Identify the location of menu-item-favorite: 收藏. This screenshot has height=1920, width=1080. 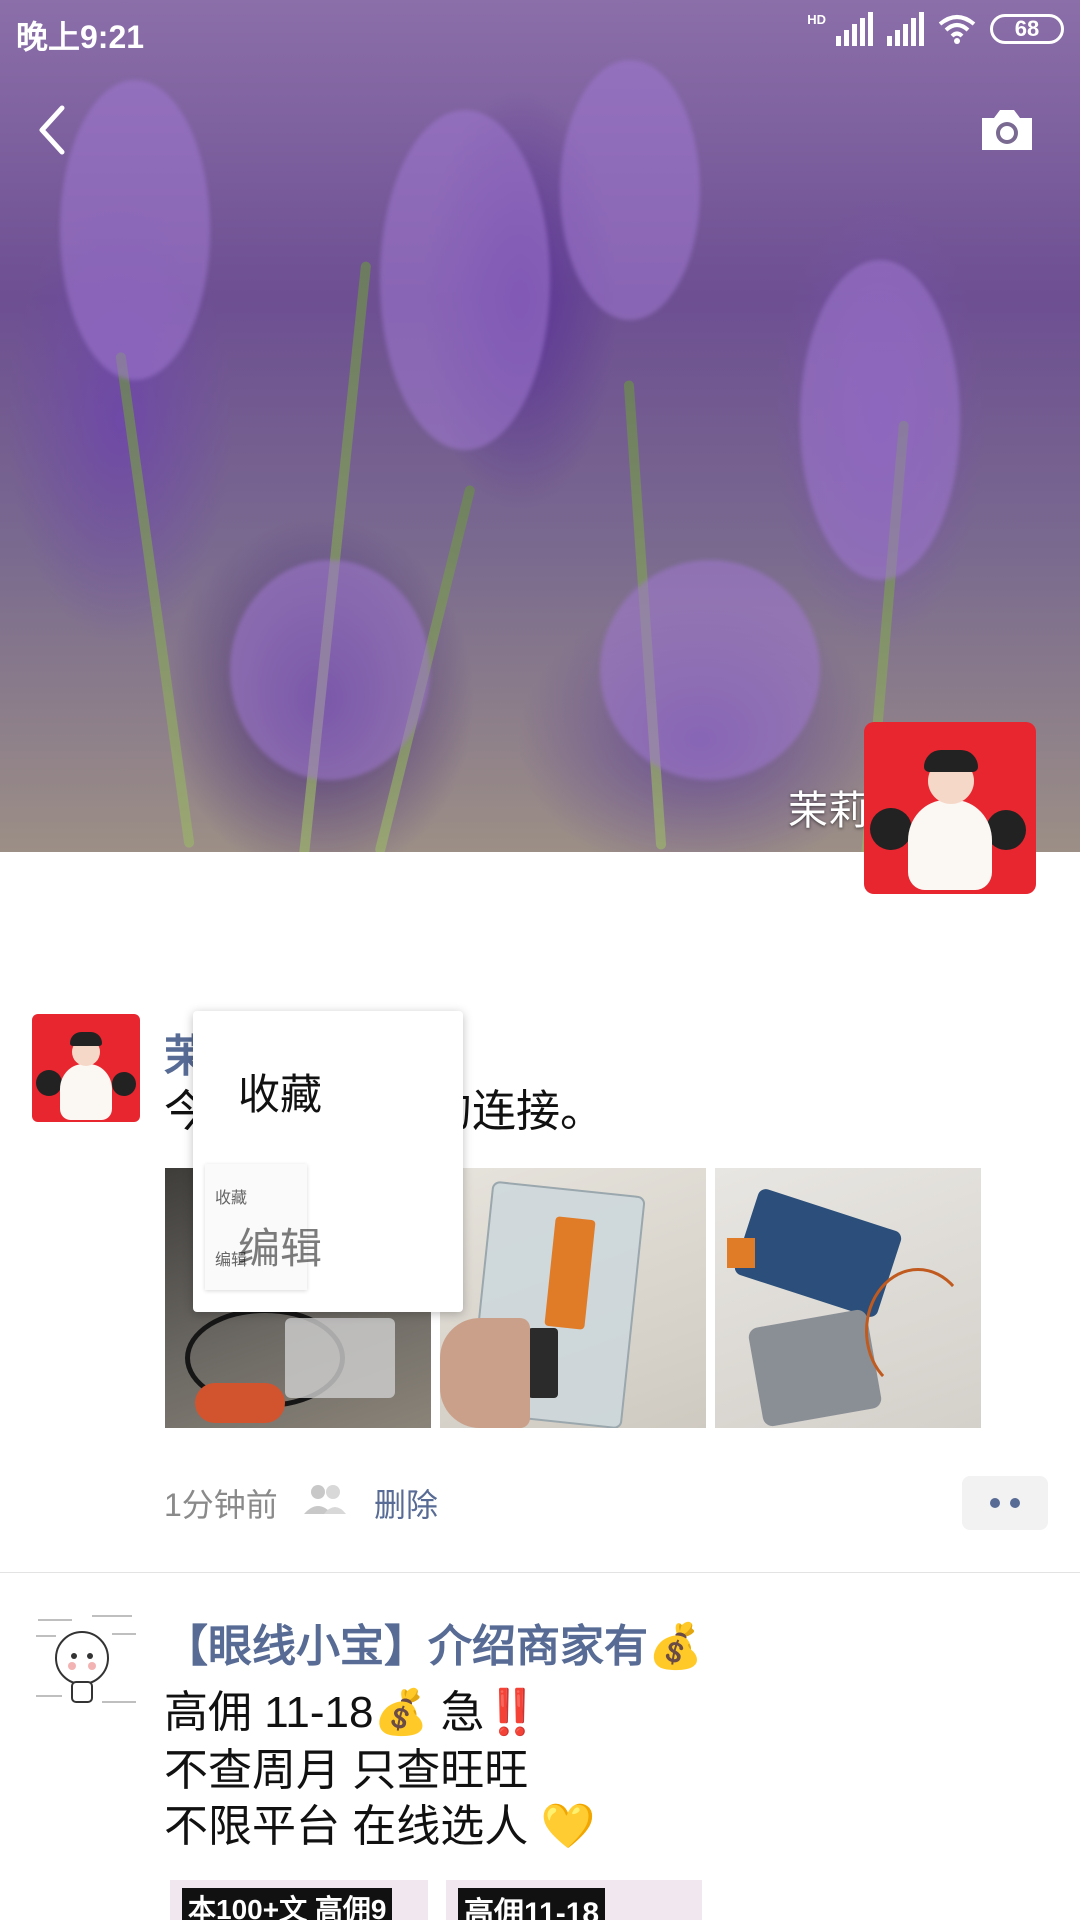
(280, 1091).